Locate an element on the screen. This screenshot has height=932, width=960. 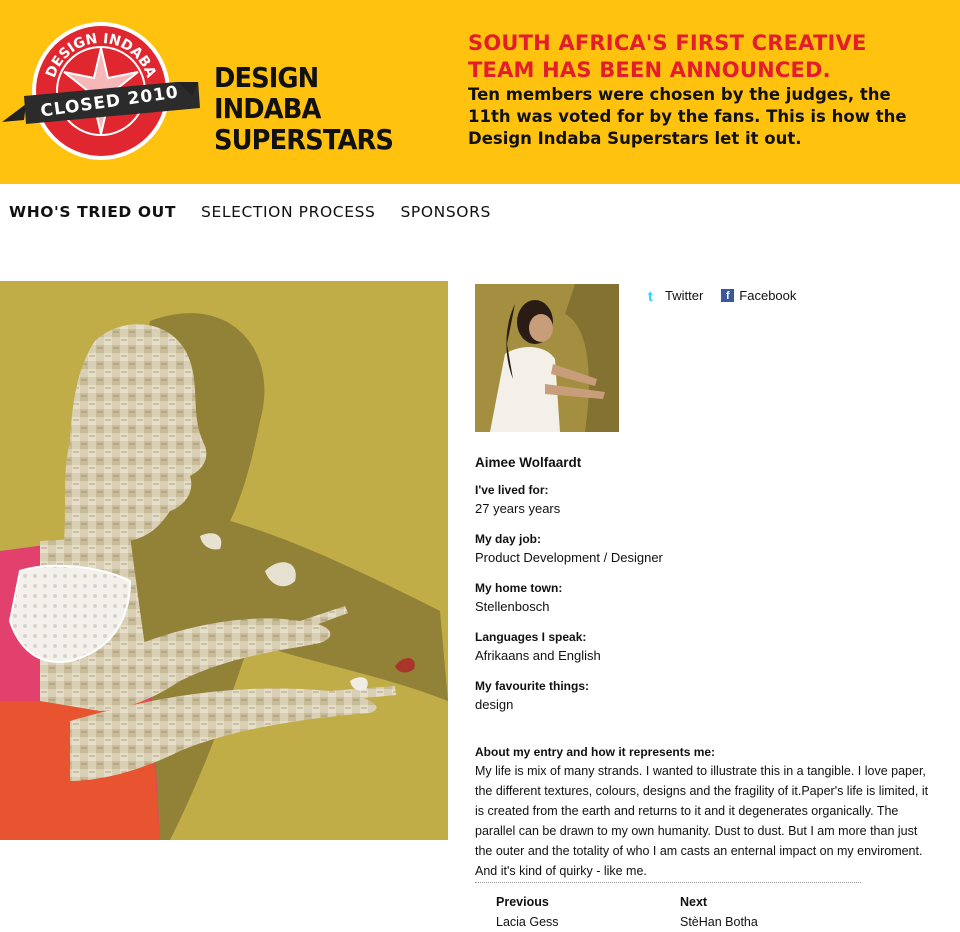
fact-value: 27 years years is located at coordinates (518, 508).